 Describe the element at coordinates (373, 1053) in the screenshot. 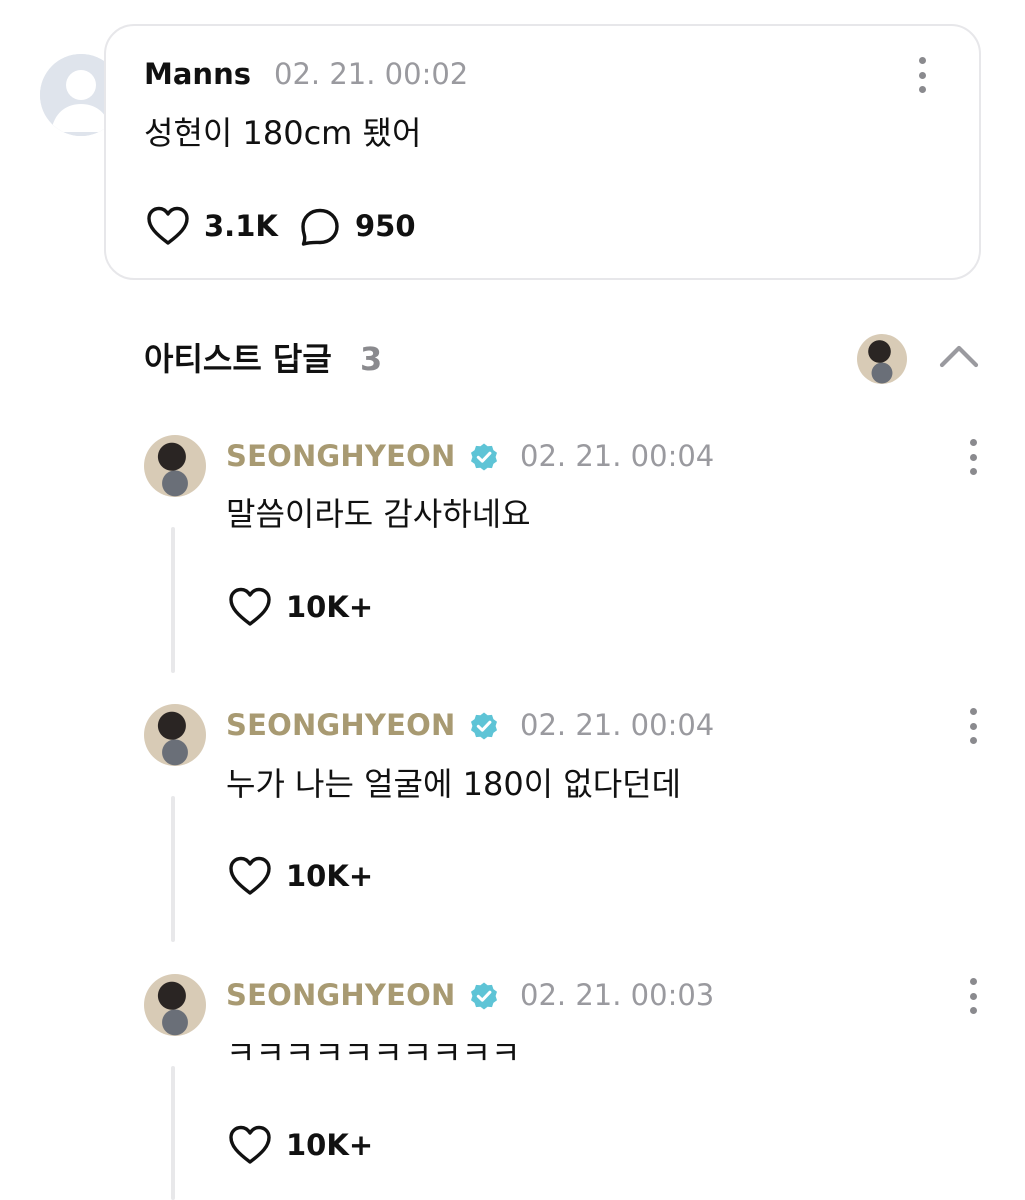

I see `reply-text: ㅋㅋㅋㅋㅋㅋㅋㅋㅋㅋ` at that location.